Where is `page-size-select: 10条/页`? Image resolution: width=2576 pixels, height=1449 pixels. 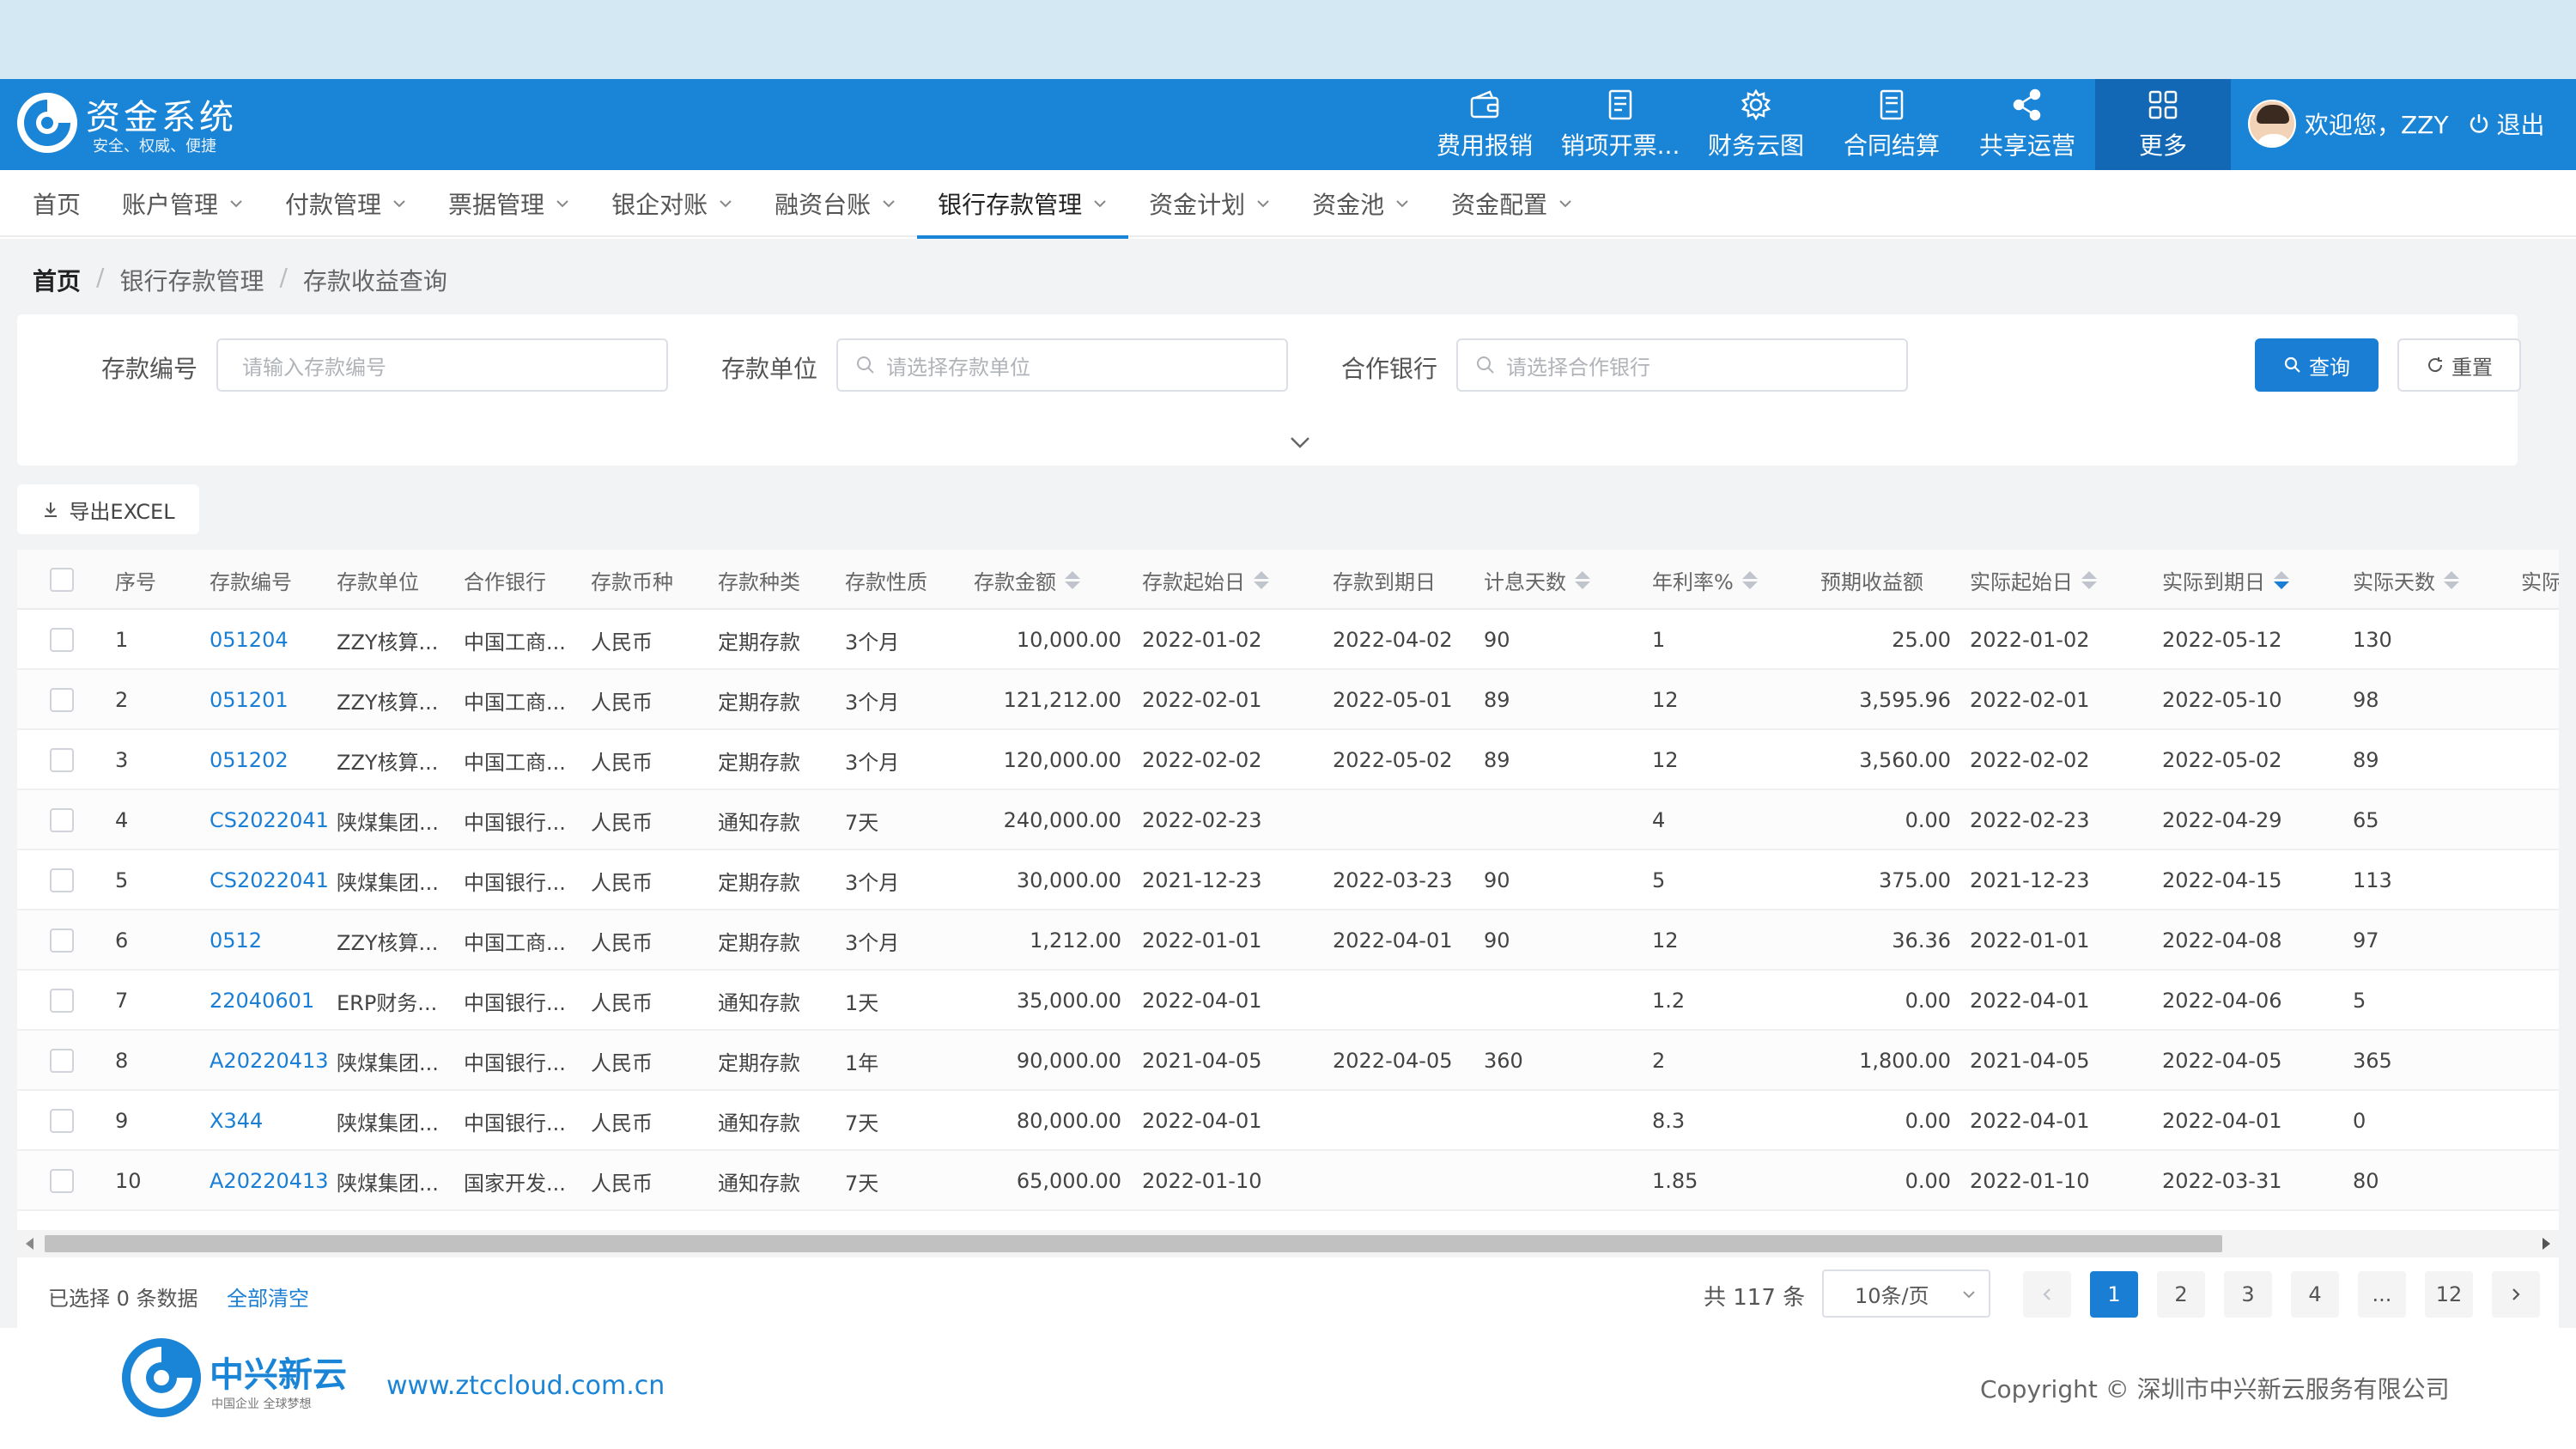 page-size-select: 10条/页 is located at coordinates (1906, 1293).